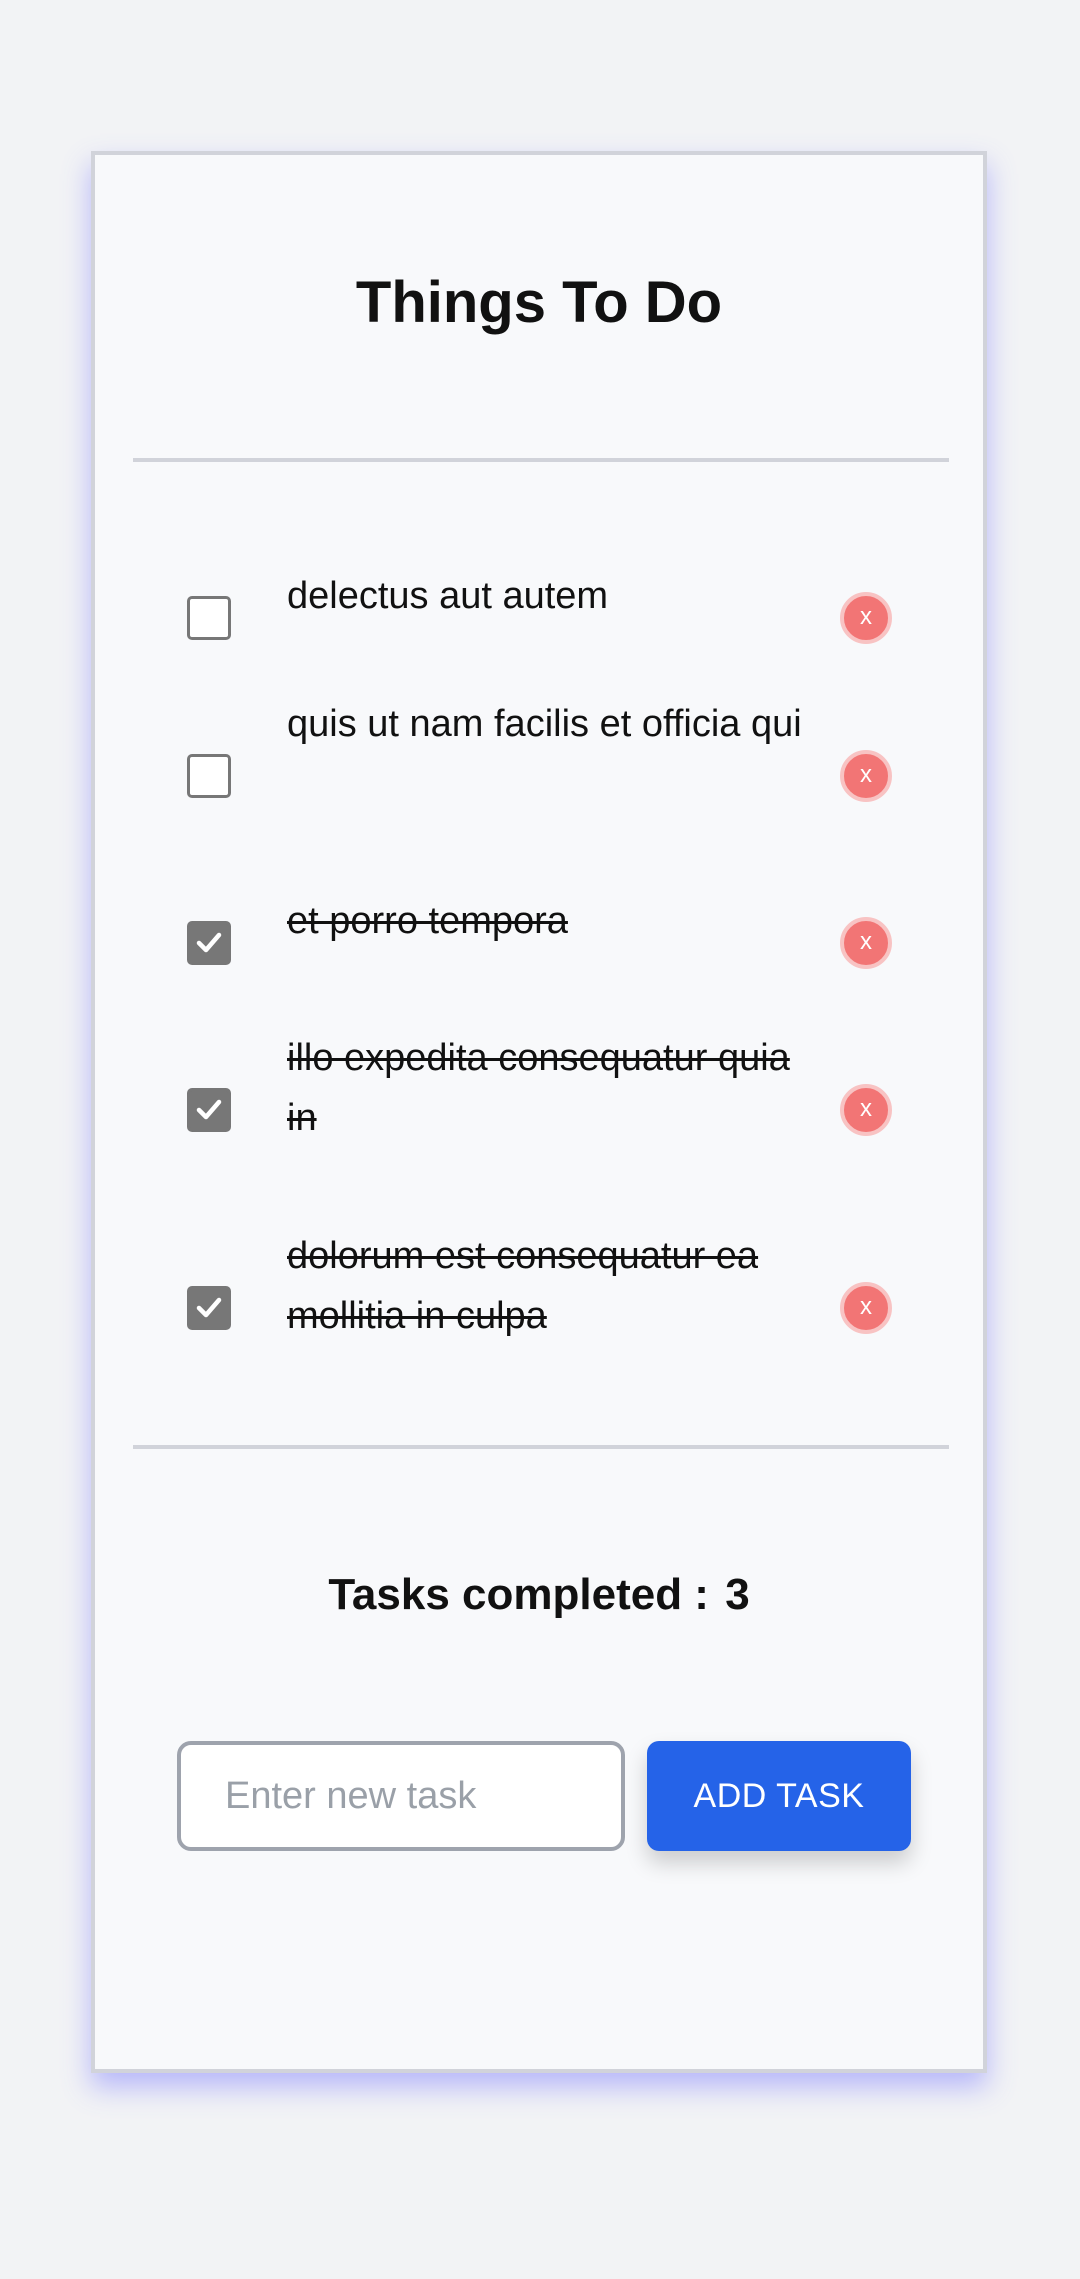  I want to click on task-text-completed: illo expedita consequatur quia in, so click(538, 1088).